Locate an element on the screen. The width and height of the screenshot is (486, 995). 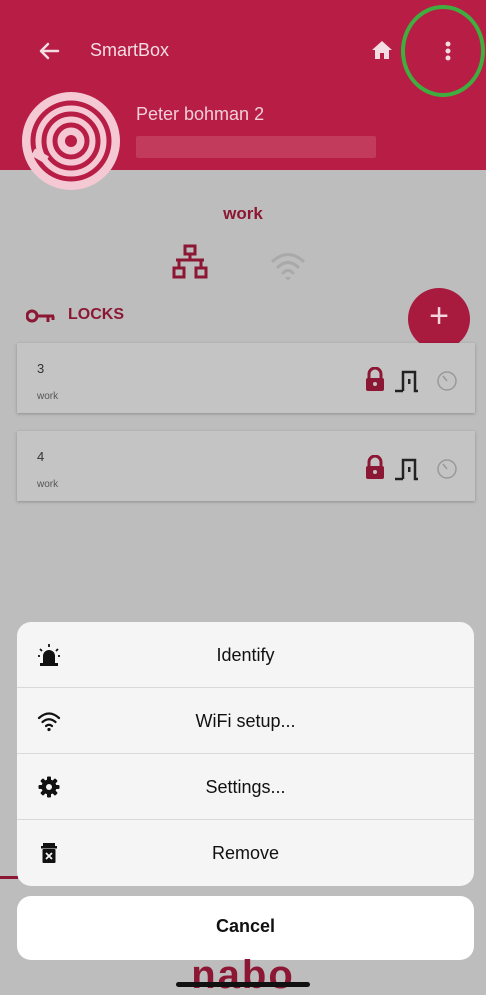
brand-logo: nabo is located at coordinates (243, 976).